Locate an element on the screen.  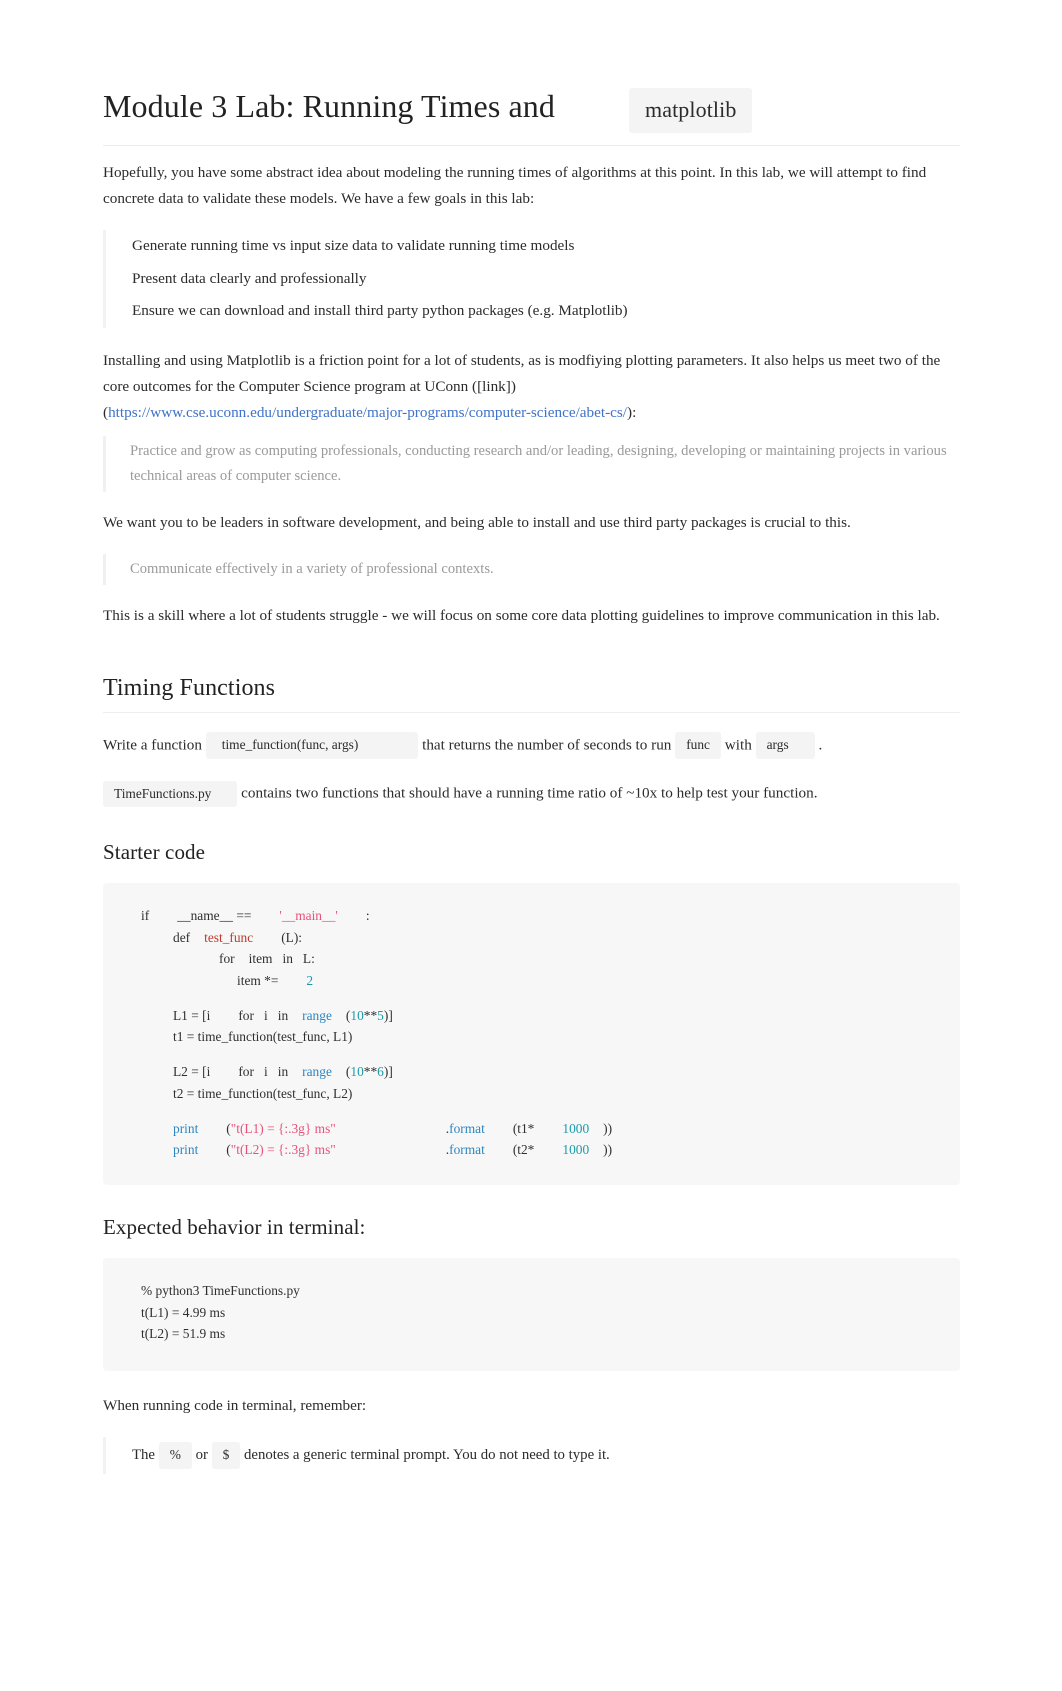
dollar-prompt-code: $ is located at coordinates (226, 1455).